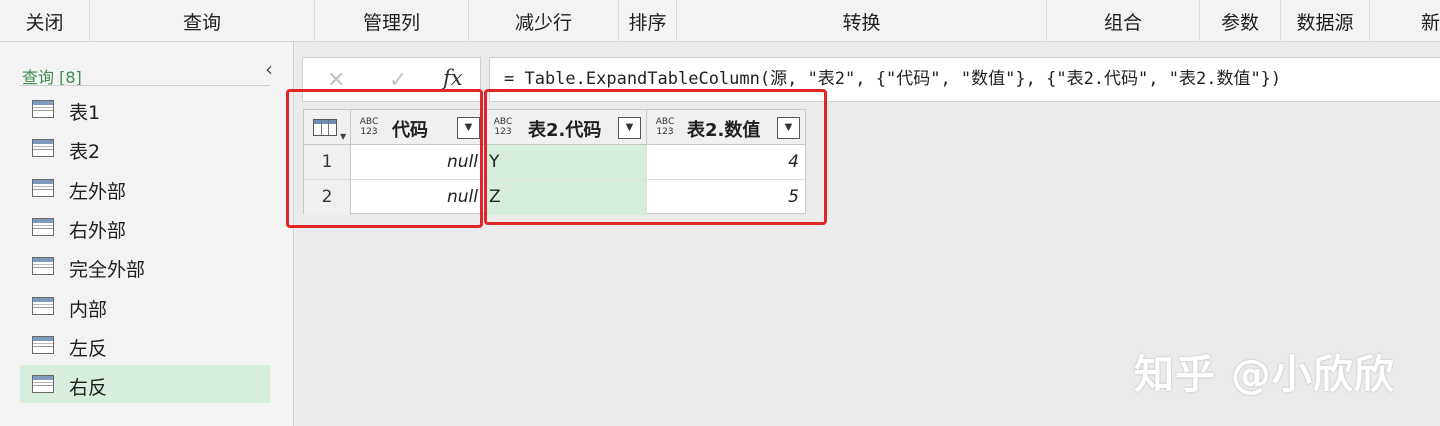 This screenshot has height=426, width=1440. I want to click on query-label: 表2, so click(85, 152).